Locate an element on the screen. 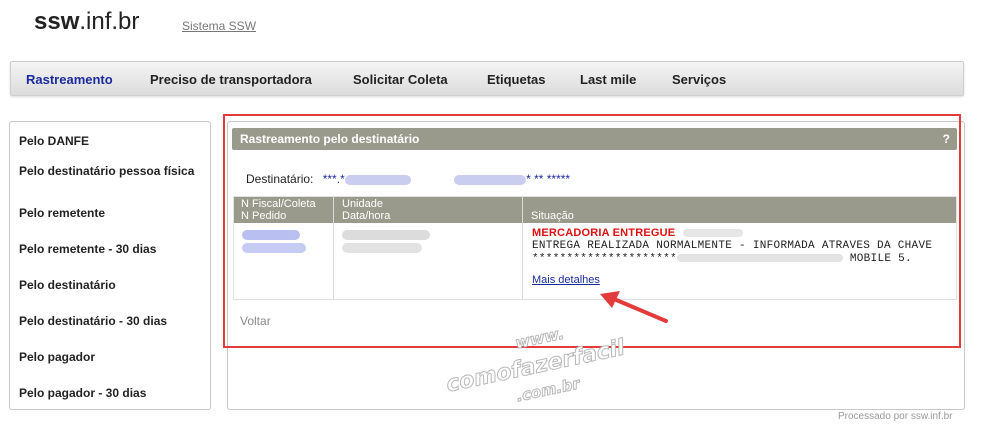 This screenshot has height=435, width=983. col-header-situacao: Situação is located at coordinates (552, 216).